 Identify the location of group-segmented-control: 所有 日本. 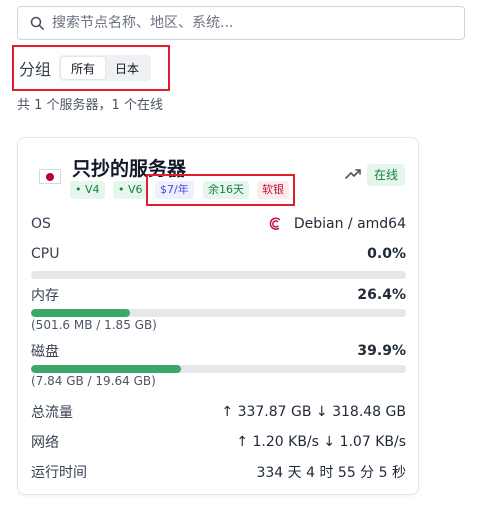
(105, 68).